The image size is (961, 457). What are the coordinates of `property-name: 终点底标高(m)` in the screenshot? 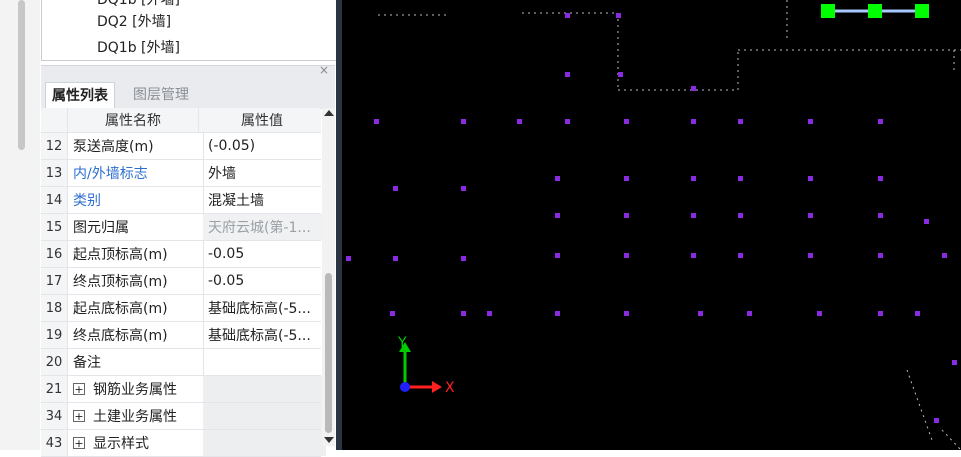 It's located at (136, 335).